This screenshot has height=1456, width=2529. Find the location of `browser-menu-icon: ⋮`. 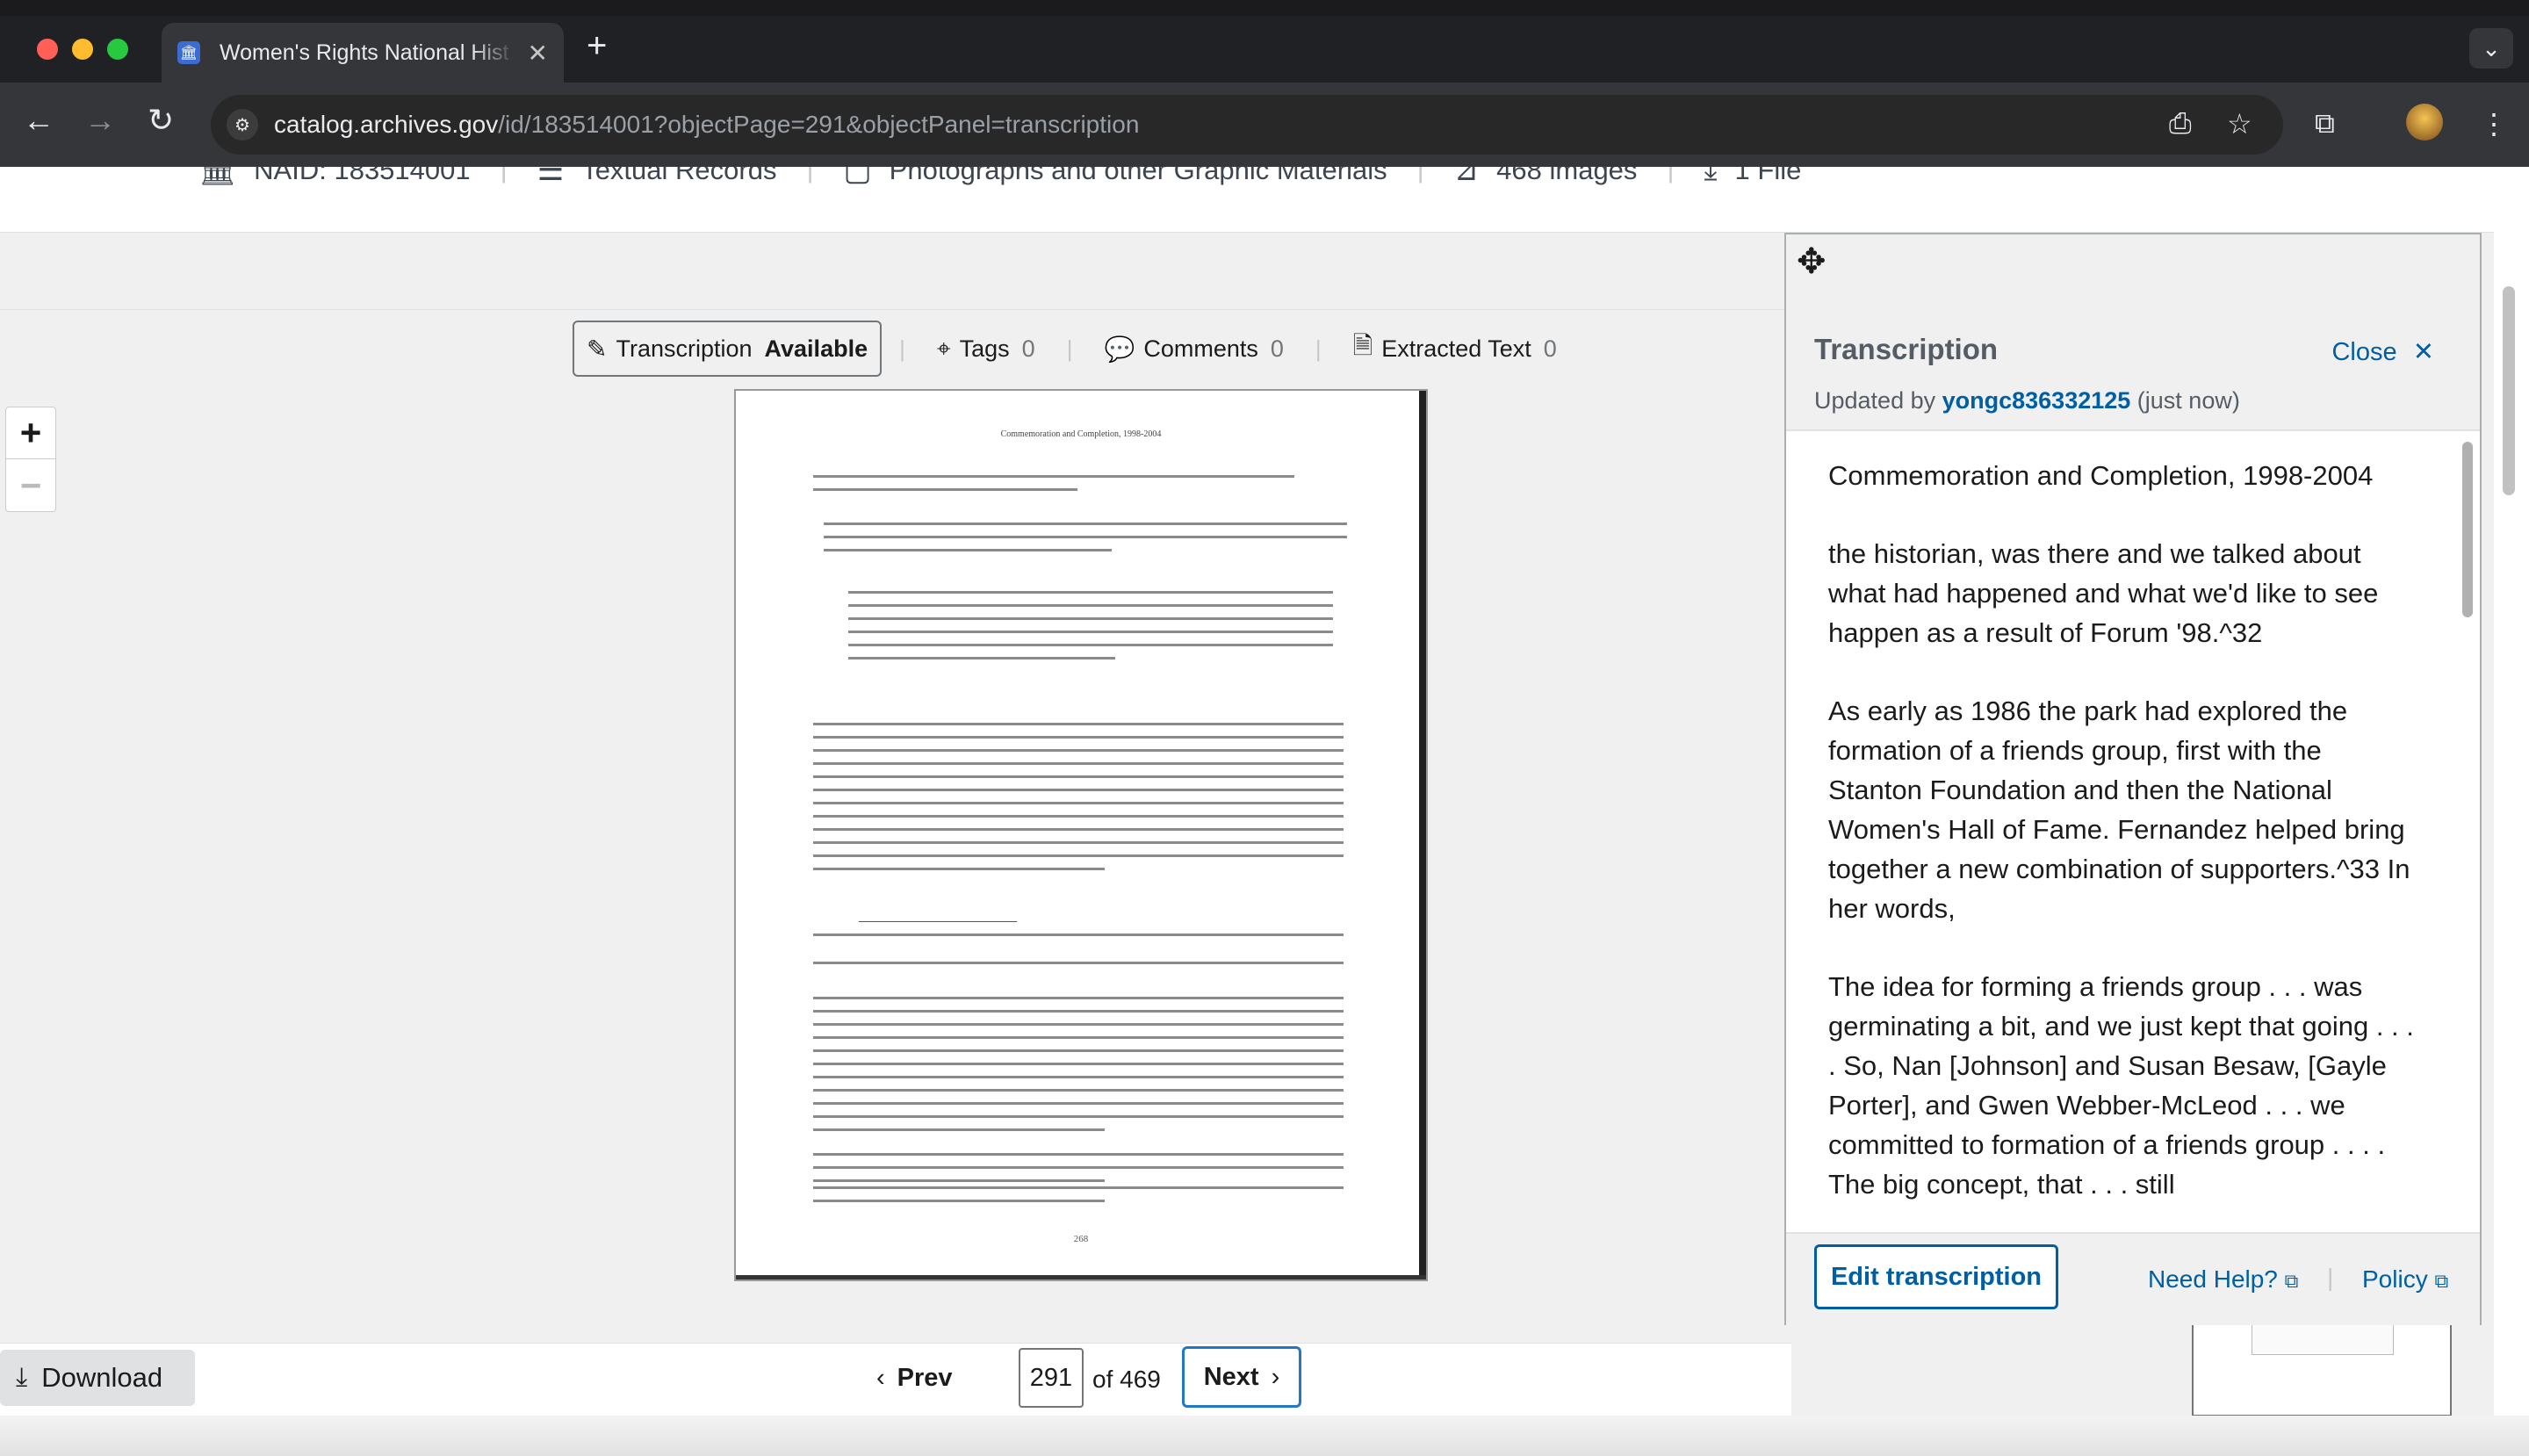

browser-menu-icon: ⋮ is located at coordinates (2494, 124).